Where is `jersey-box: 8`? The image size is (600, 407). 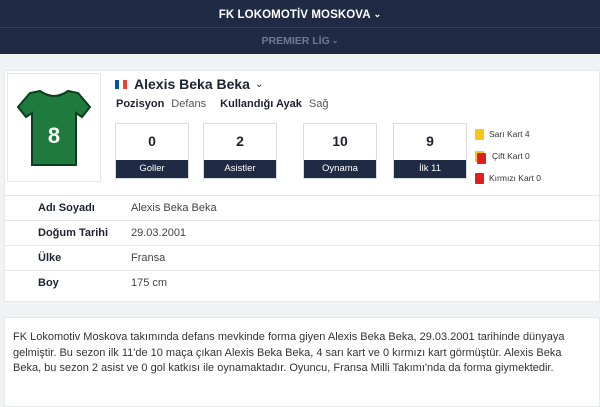 jersey-box: 8 is located at coordinates (54, 127).